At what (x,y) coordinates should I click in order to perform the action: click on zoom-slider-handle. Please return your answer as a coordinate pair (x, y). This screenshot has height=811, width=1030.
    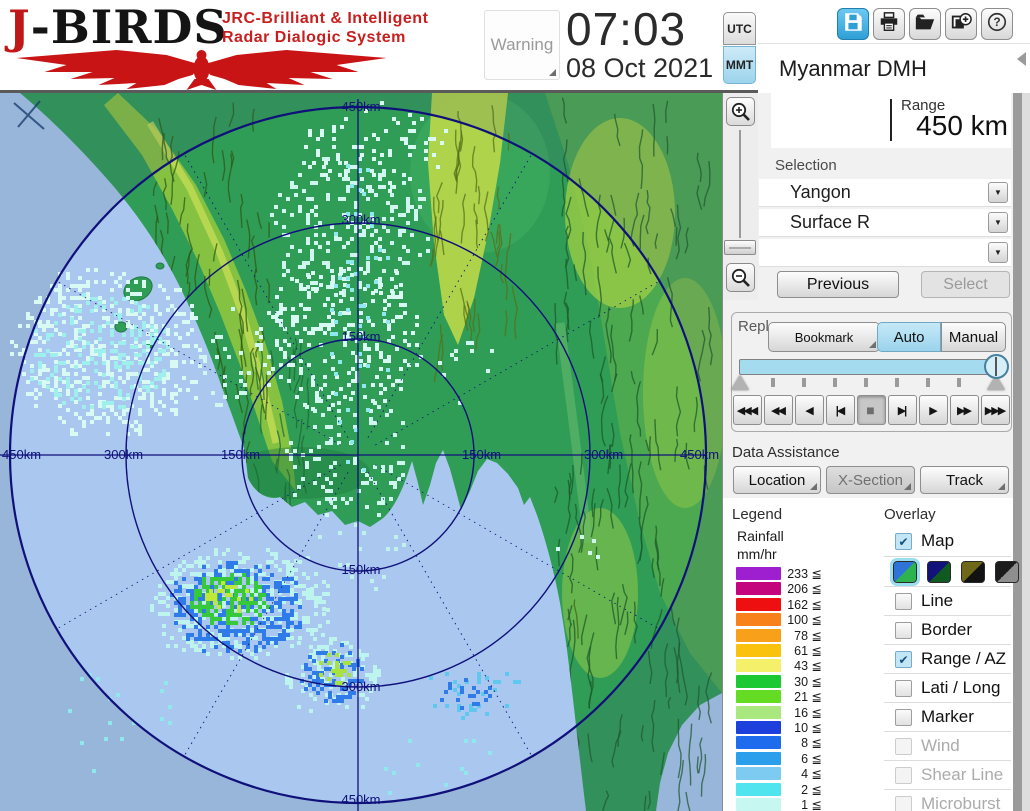
    Looking at the image, I should click on (740, 247).